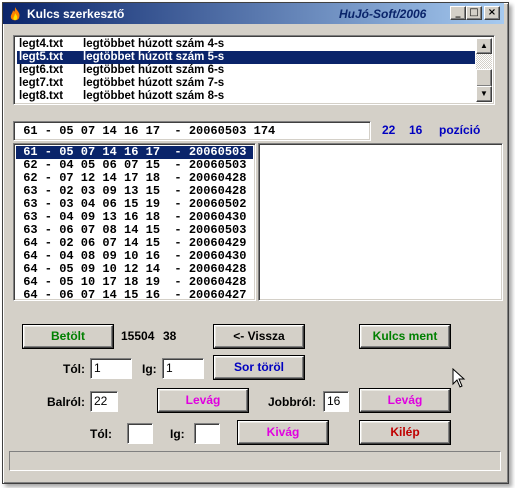  Describe the element at coordinates (41, 83) in the screenshot. I see `file-name: legt7.txt` at that location.